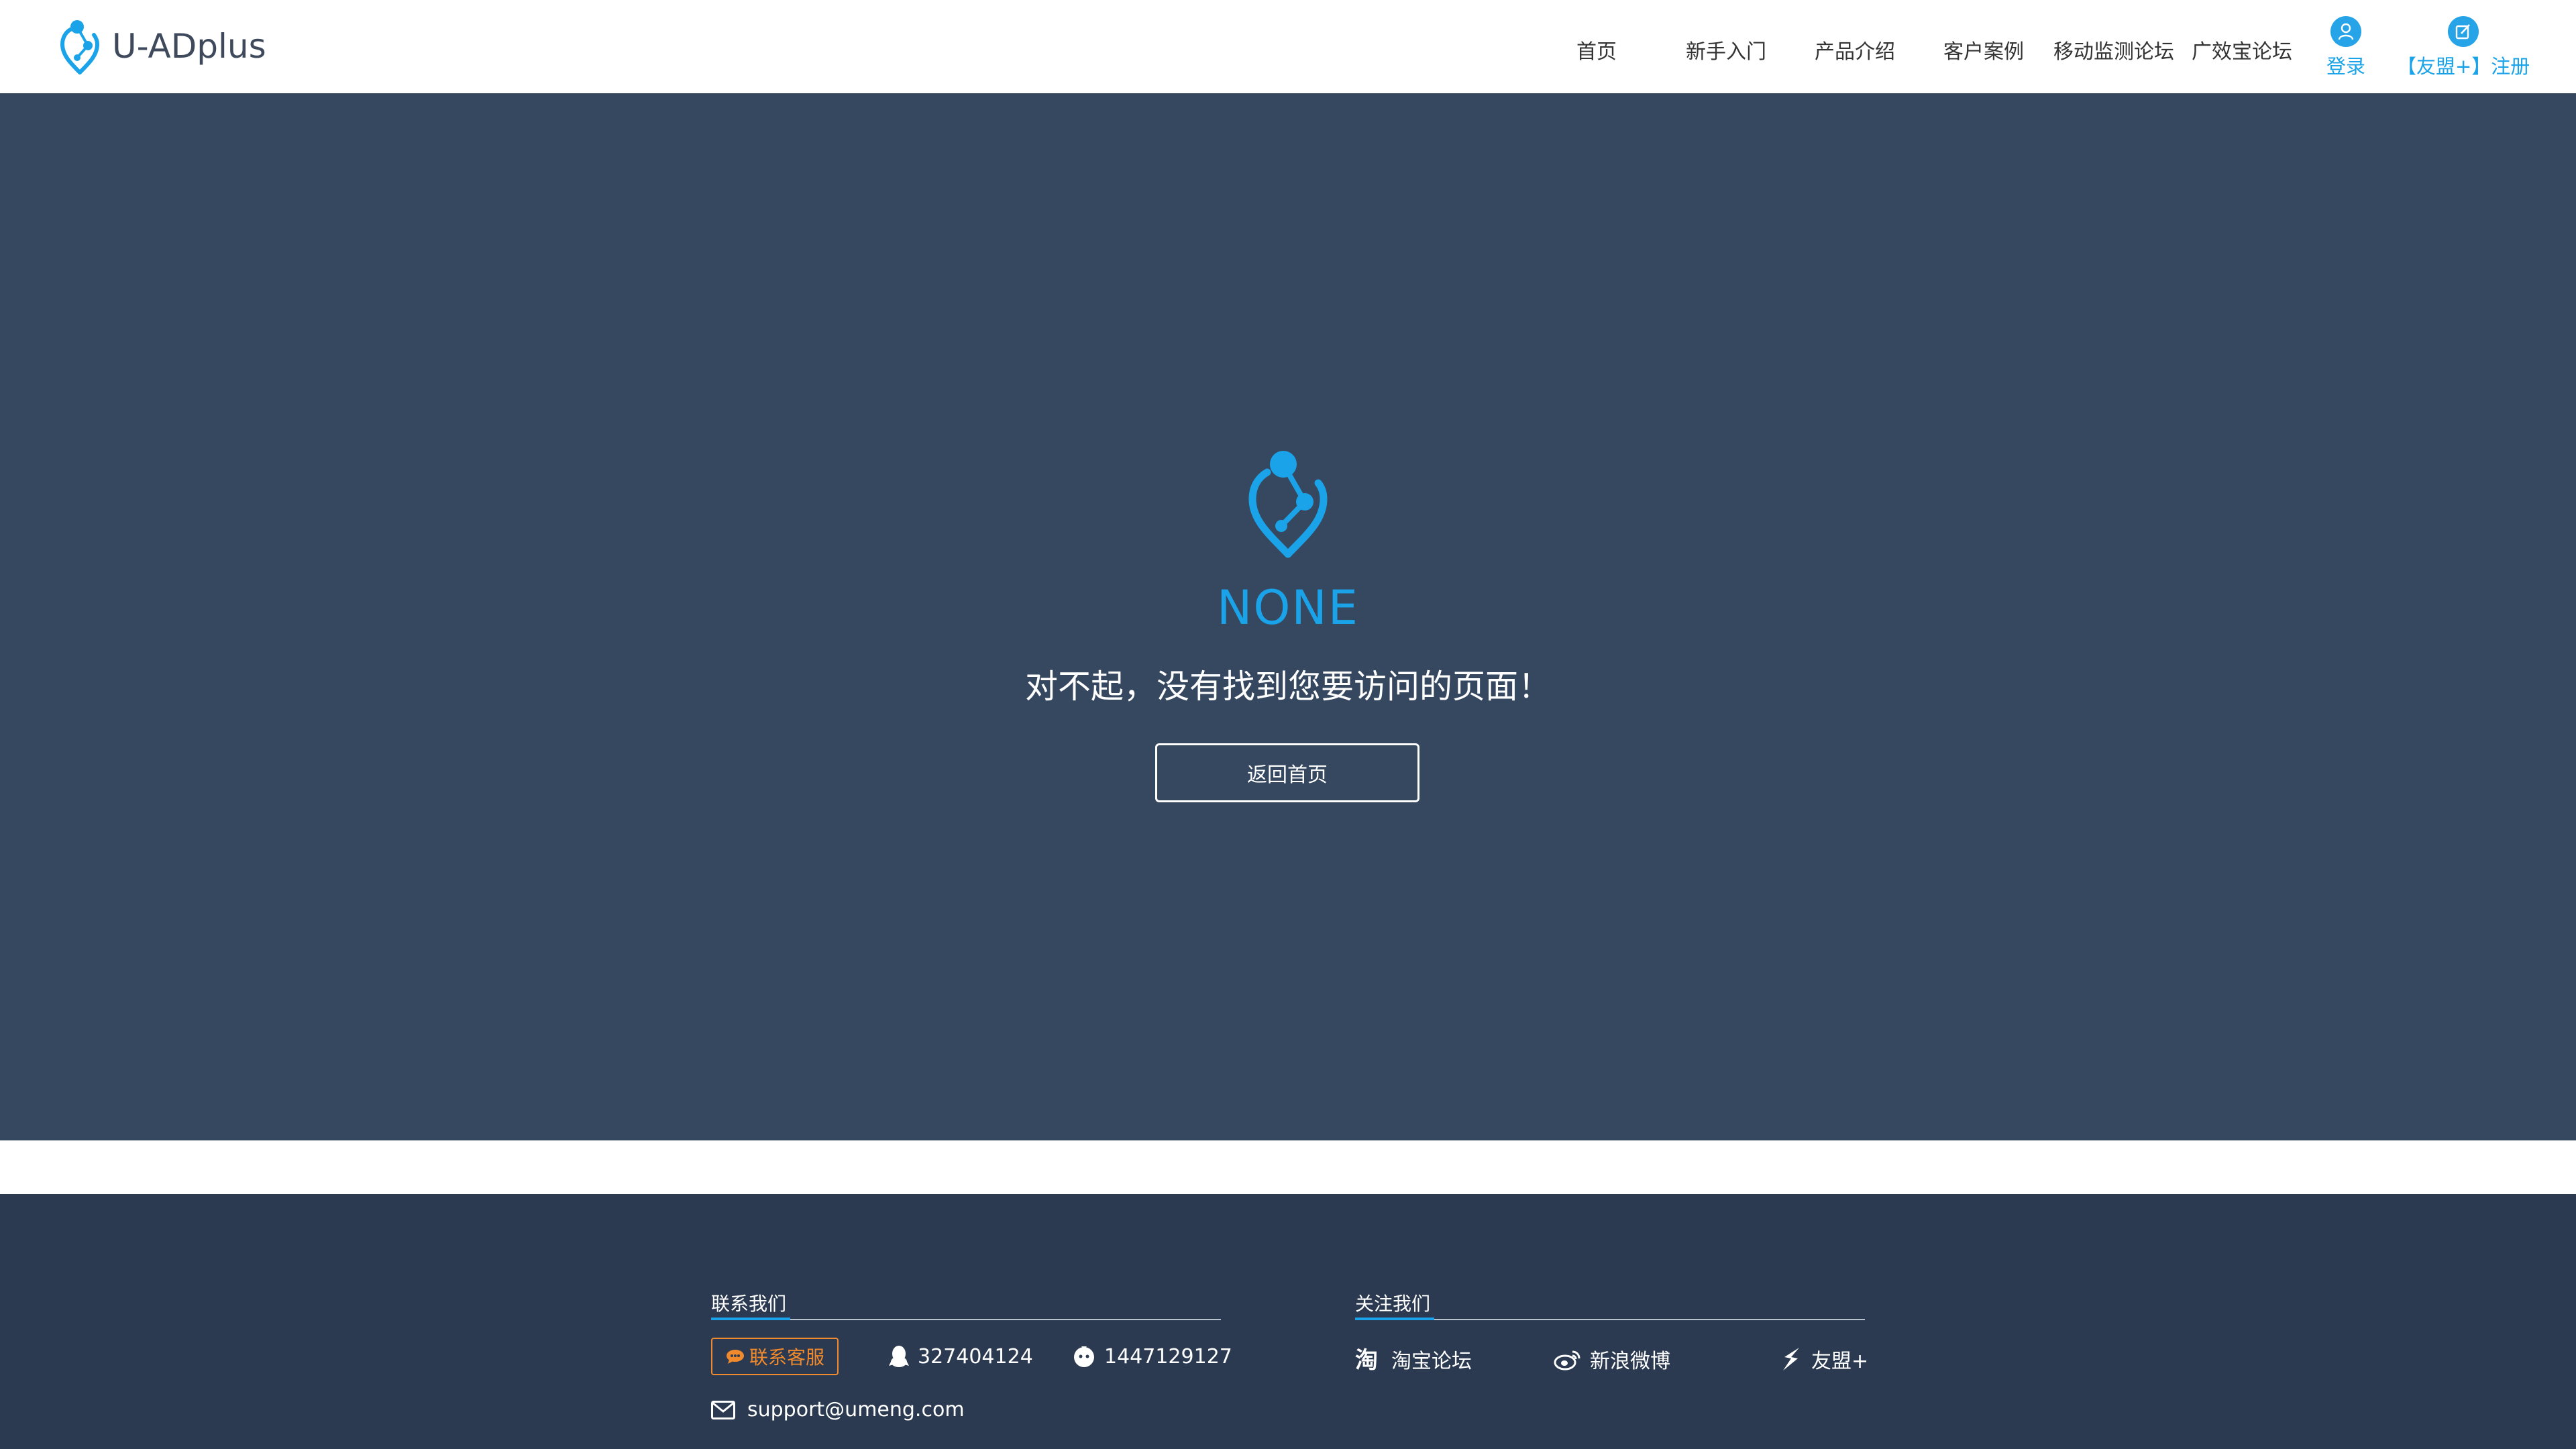 The image size is (2576, 1449). Describe the element at coordinates (189, 46) in the screenshot. I see `logo-text: U-ADplus` at that location.